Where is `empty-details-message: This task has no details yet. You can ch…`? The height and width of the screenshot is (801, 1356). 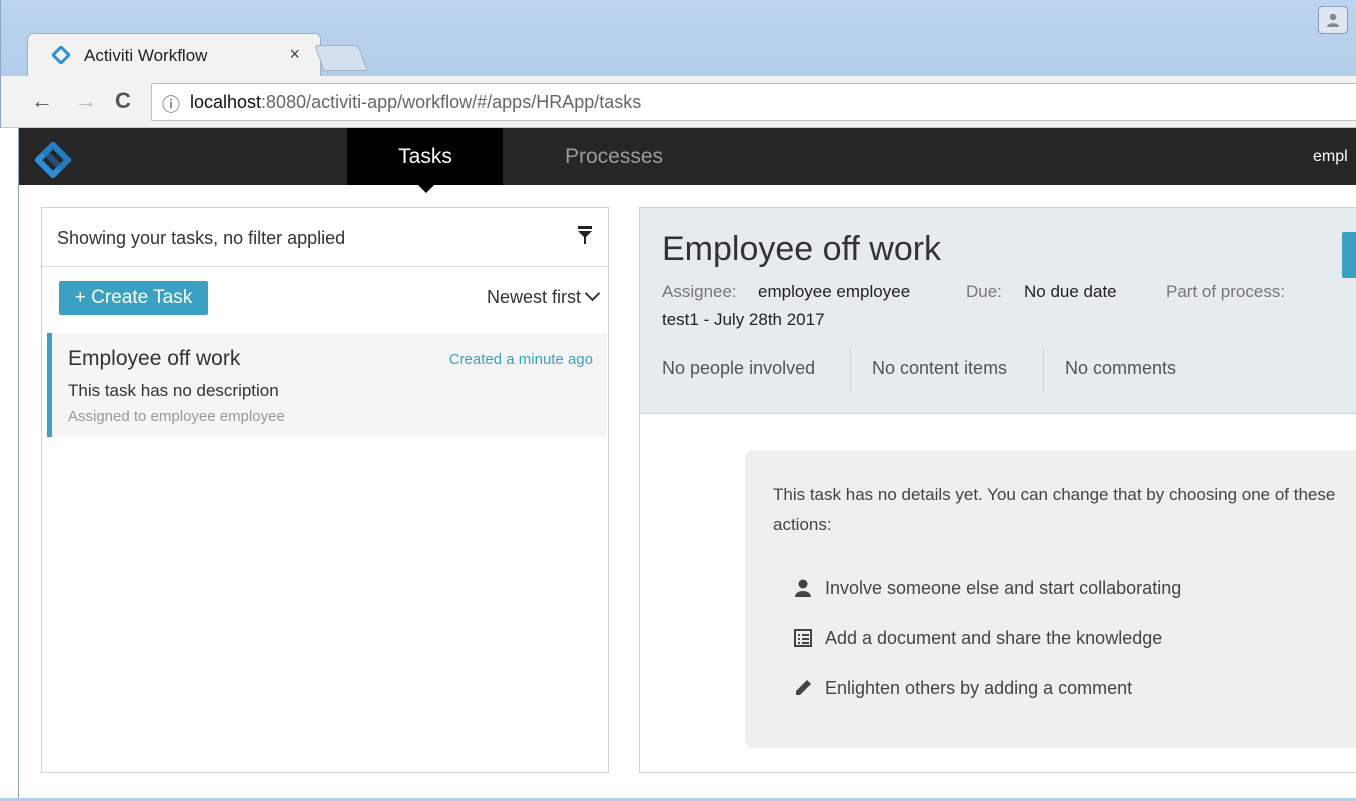 empty-details-message: This task has no details yet. You can ch… is located at coordinates (1054, 509).